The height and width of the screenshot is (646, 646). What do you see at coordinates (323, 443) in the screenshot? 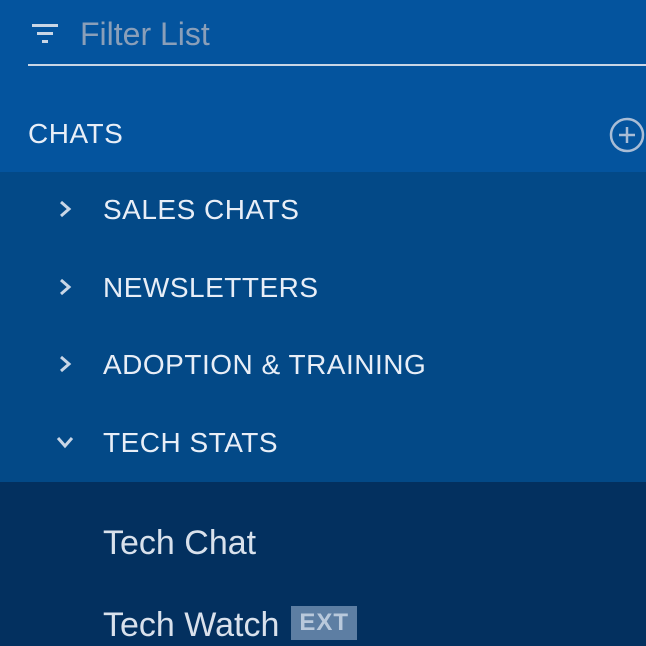
I see `group-tech-stats: TECH STATS` at bounding box center [323, 443].